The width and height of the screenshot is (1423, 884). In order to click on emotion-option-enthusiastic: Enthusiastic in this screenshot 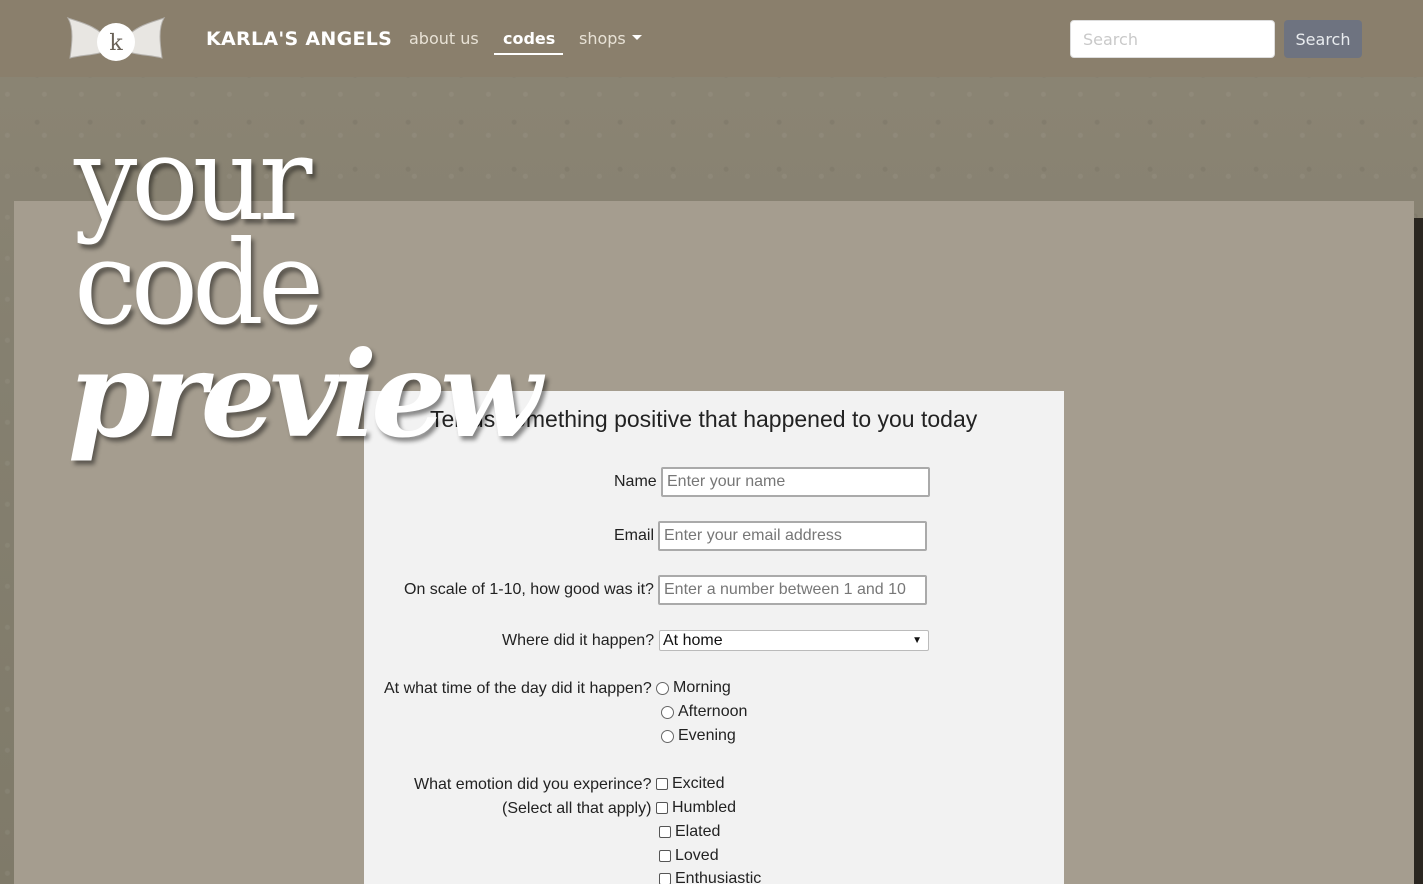, I will do `click(710, 877)`.